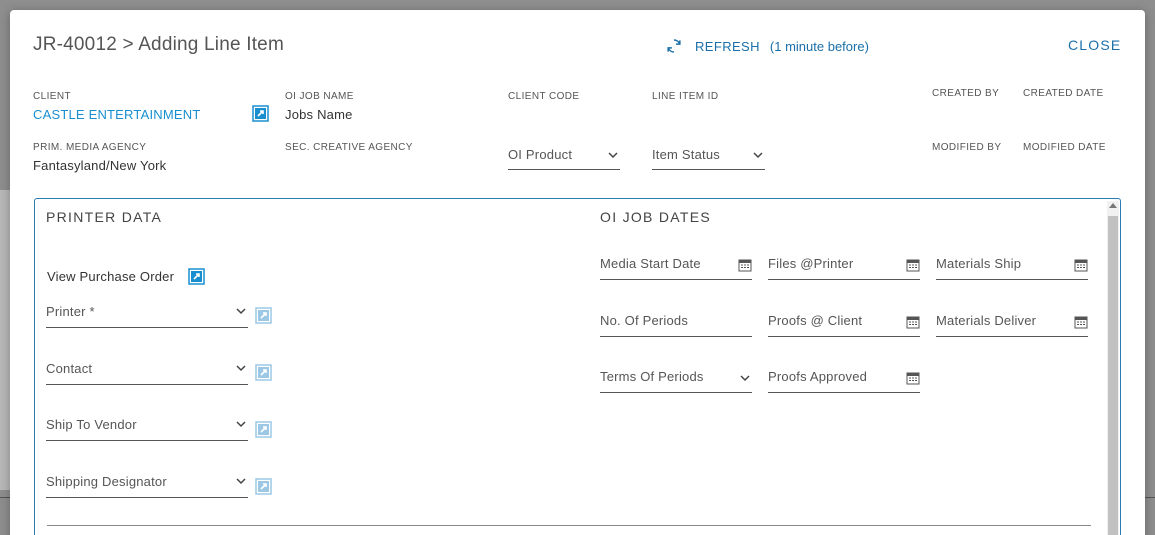  Describe the element at coordinates (686, 154) in the screenshot. I see `item-status-placeholder: Item Status` at that location.